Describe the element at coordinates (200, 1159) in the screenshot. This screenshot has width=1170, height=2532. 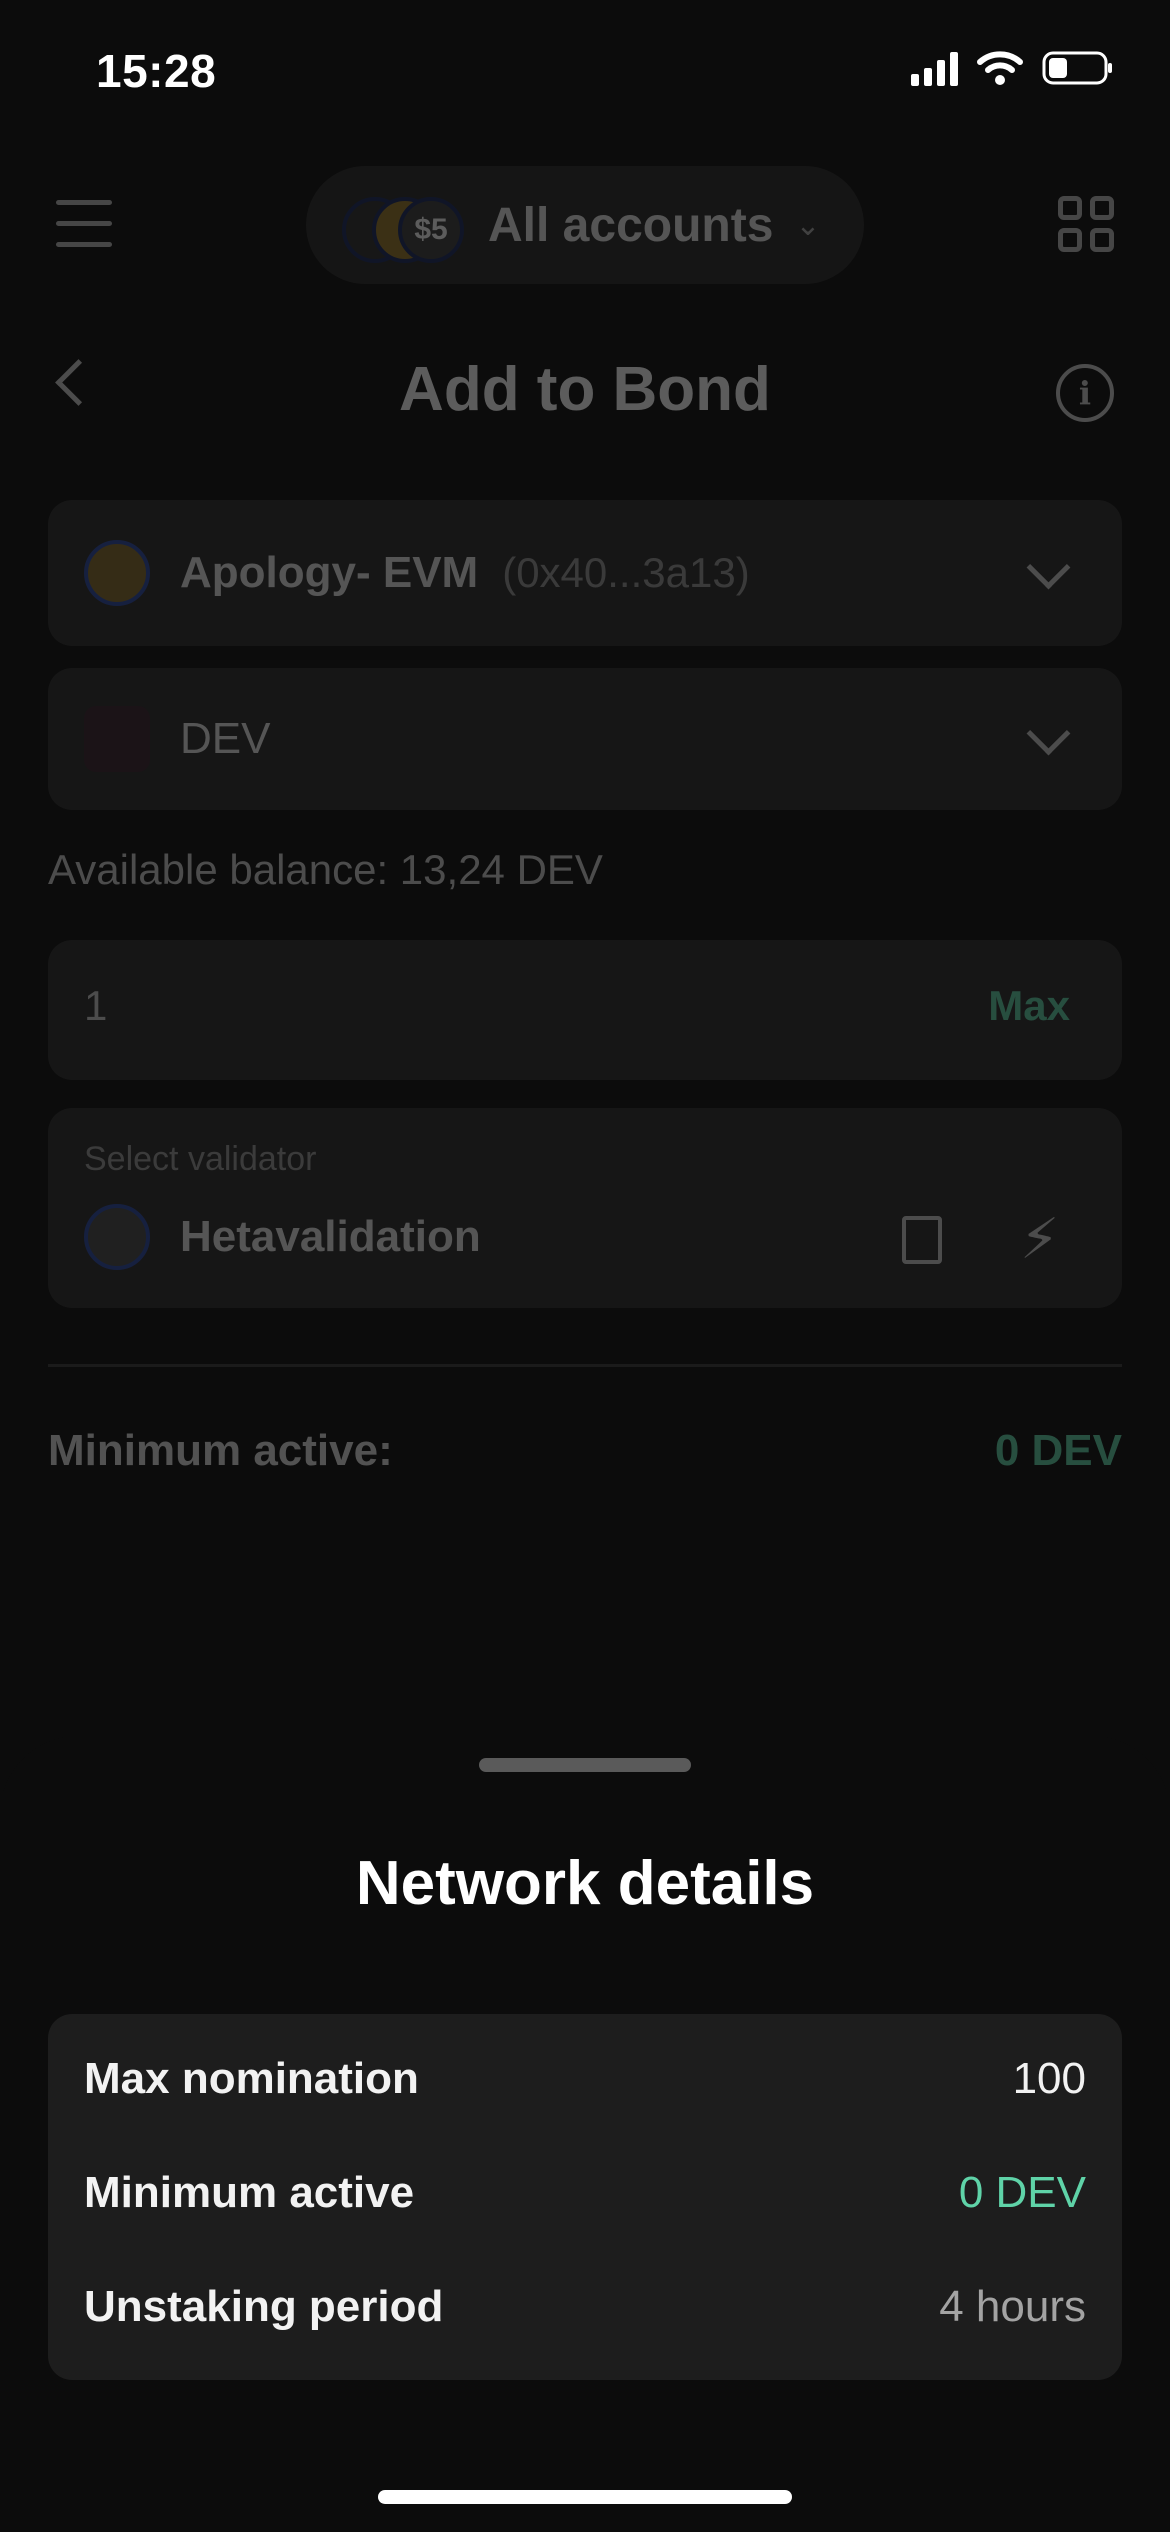
I see `validator-section-label: Select validator` at that location.